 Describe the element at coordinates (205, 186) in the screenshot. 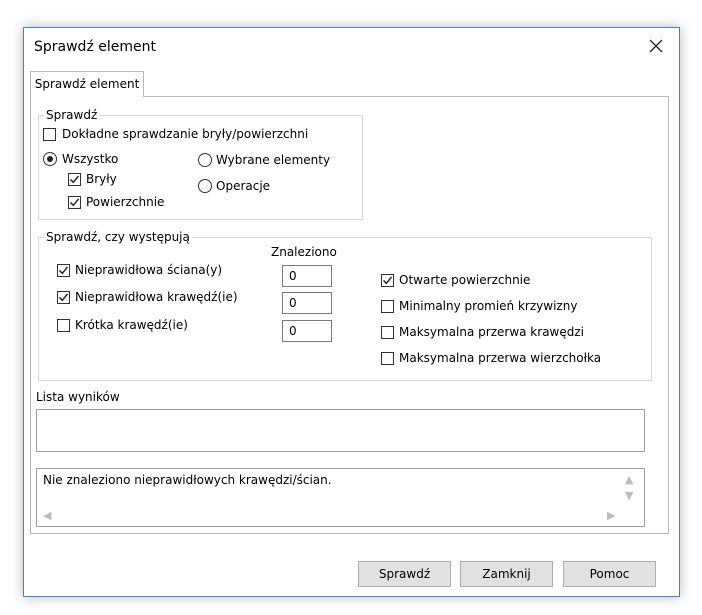

I see `operations-radio` at that location.